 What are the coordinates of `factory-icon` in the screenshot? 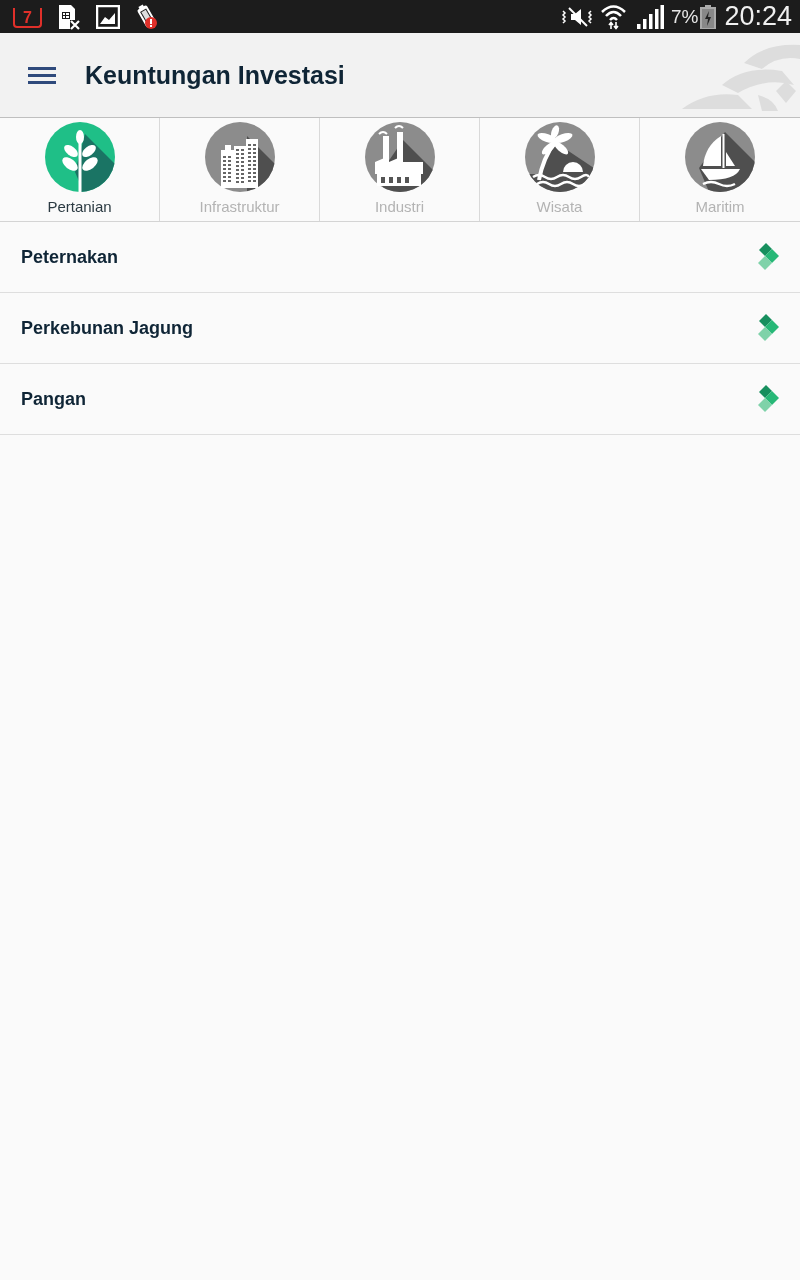 It's located at (399, 157).